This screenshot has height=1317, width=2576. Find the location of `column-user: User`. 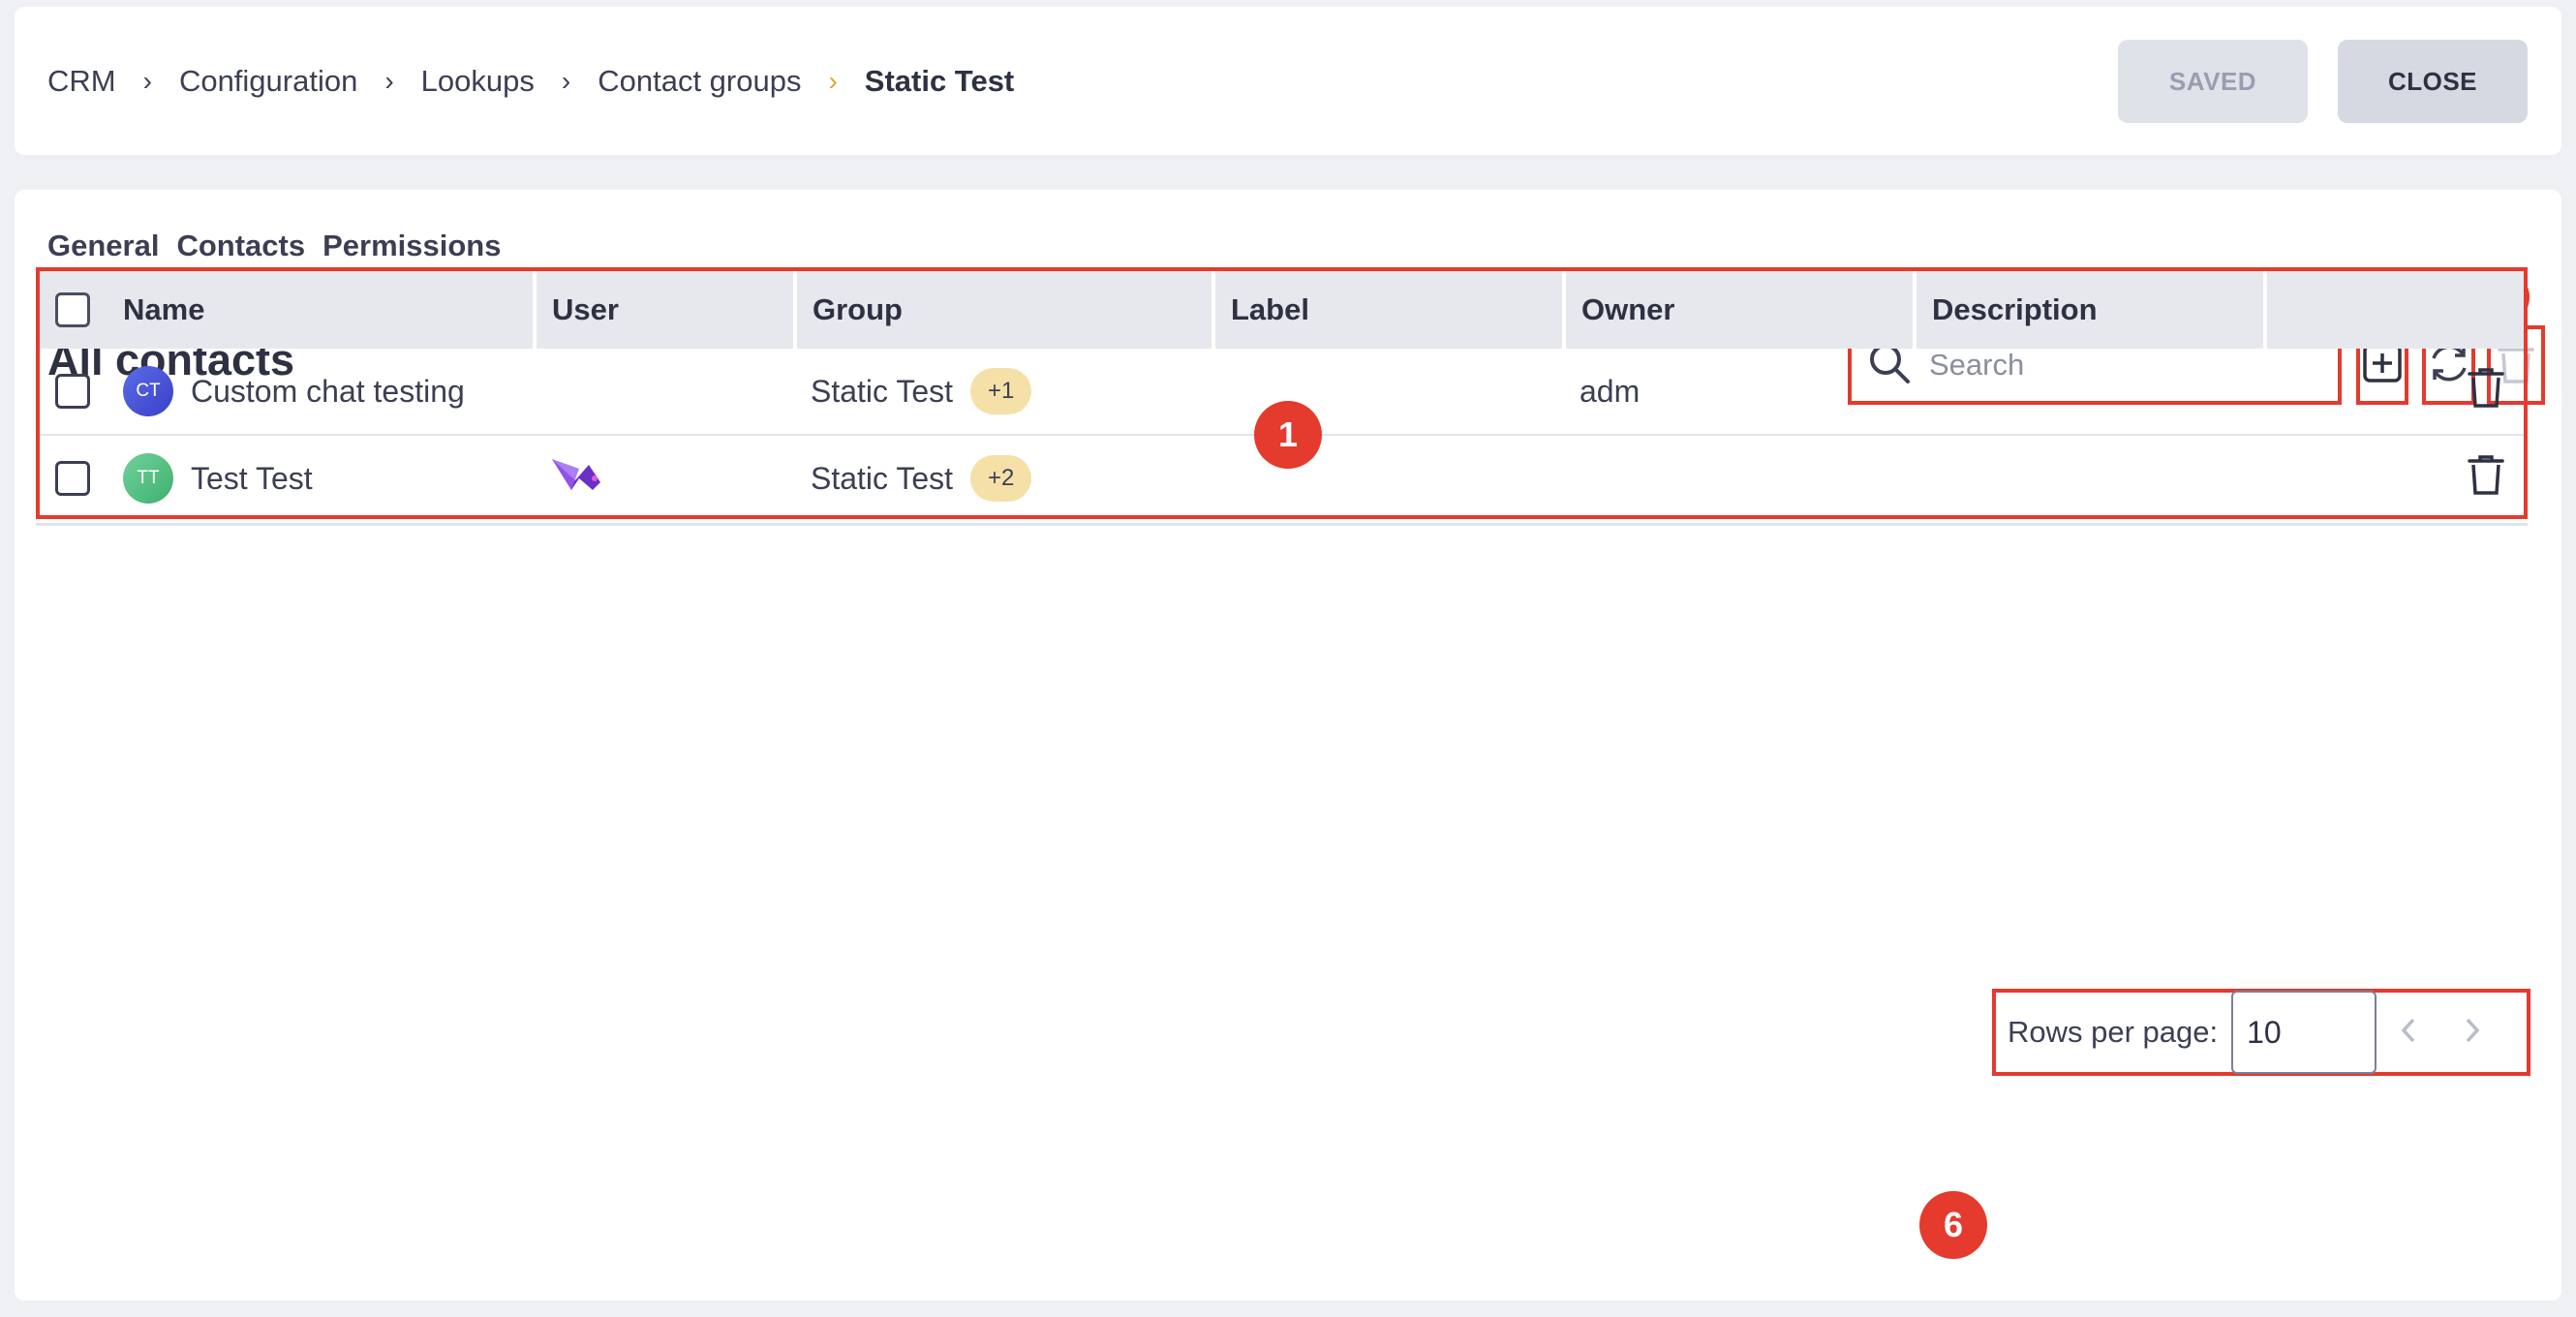

column-user: User is located at coordinates (666, 310).